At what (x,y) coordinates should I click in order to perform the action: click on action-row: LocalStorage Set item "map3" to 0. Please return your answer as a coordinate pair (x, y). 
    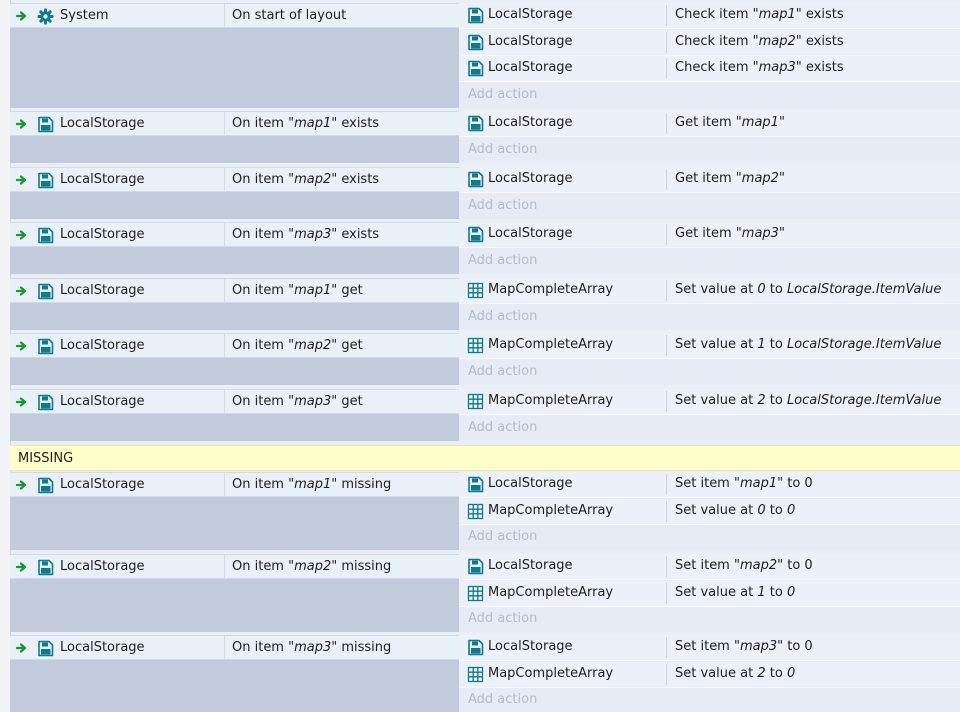
    Looking at the image, I should click on (709, 648).